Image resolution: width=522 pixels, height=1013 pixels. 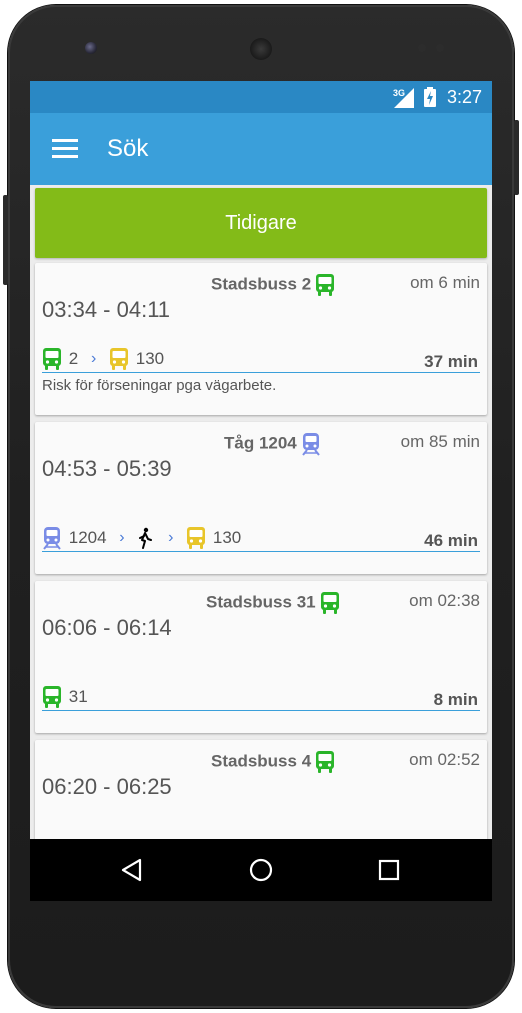 I want to click on trip-departure: om 85 min, so click(x=440, y=441).